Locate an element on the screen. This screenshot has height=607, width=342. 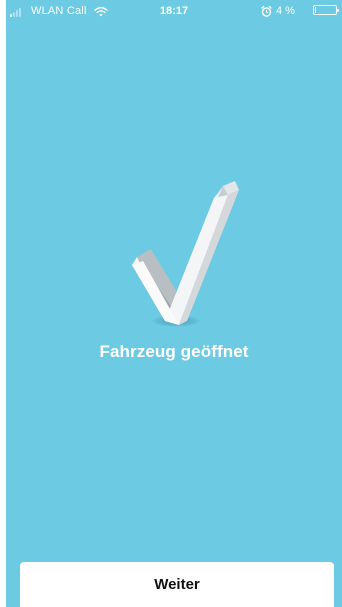
battery-percentage: 4 % is located at coordinates (285, 11).